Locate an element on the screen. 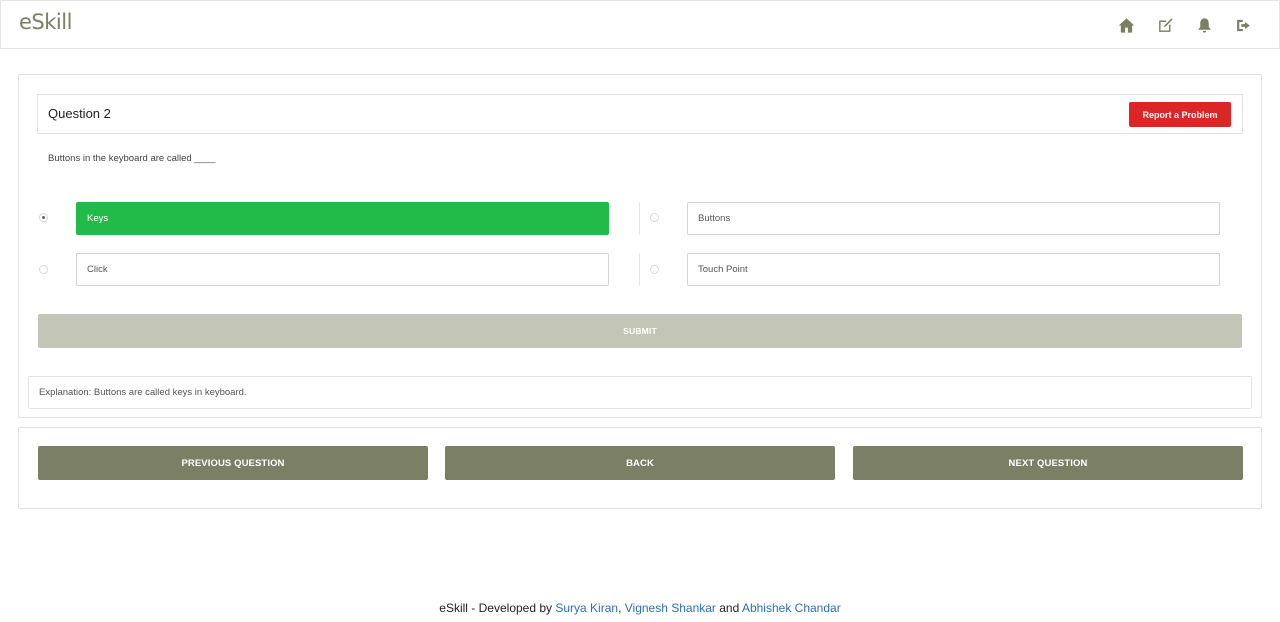  developer-link-surya-kiran: Surya Kiran is located at coordinates (586, 608).